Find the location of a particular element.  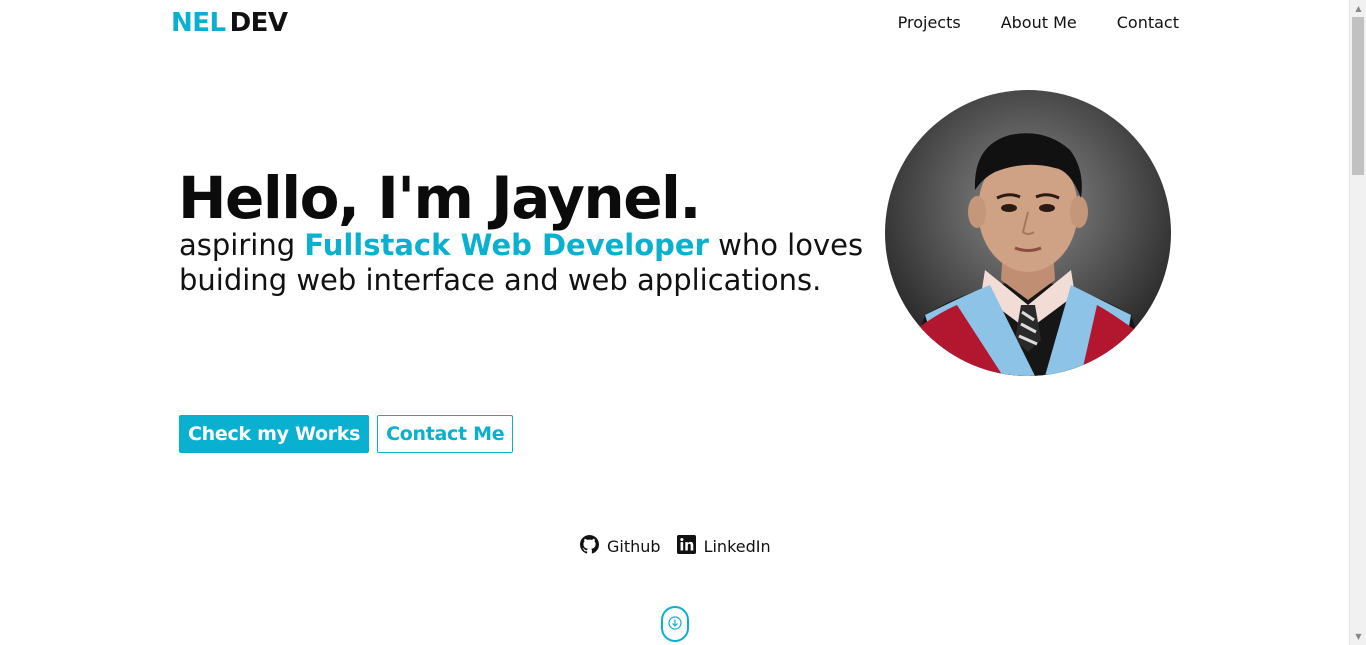

nav-about-me: About Me is located at coordinates (1039, 22).